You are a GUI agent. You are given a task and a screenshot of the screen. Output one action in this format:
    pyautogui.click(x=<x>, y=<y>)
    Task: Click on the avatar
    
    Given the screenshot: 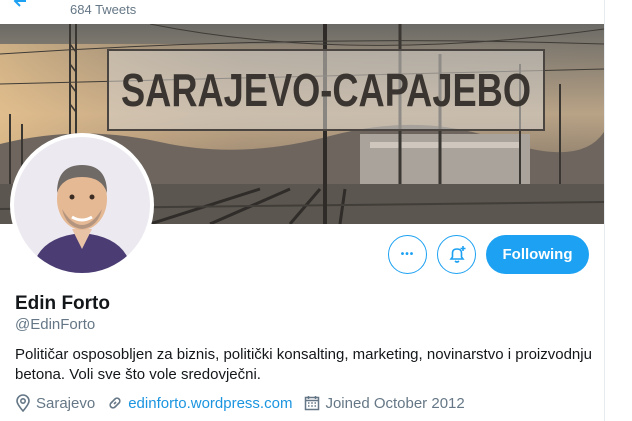 What is the action you would take?
    pyautogui.click(x=82, y=205)
    